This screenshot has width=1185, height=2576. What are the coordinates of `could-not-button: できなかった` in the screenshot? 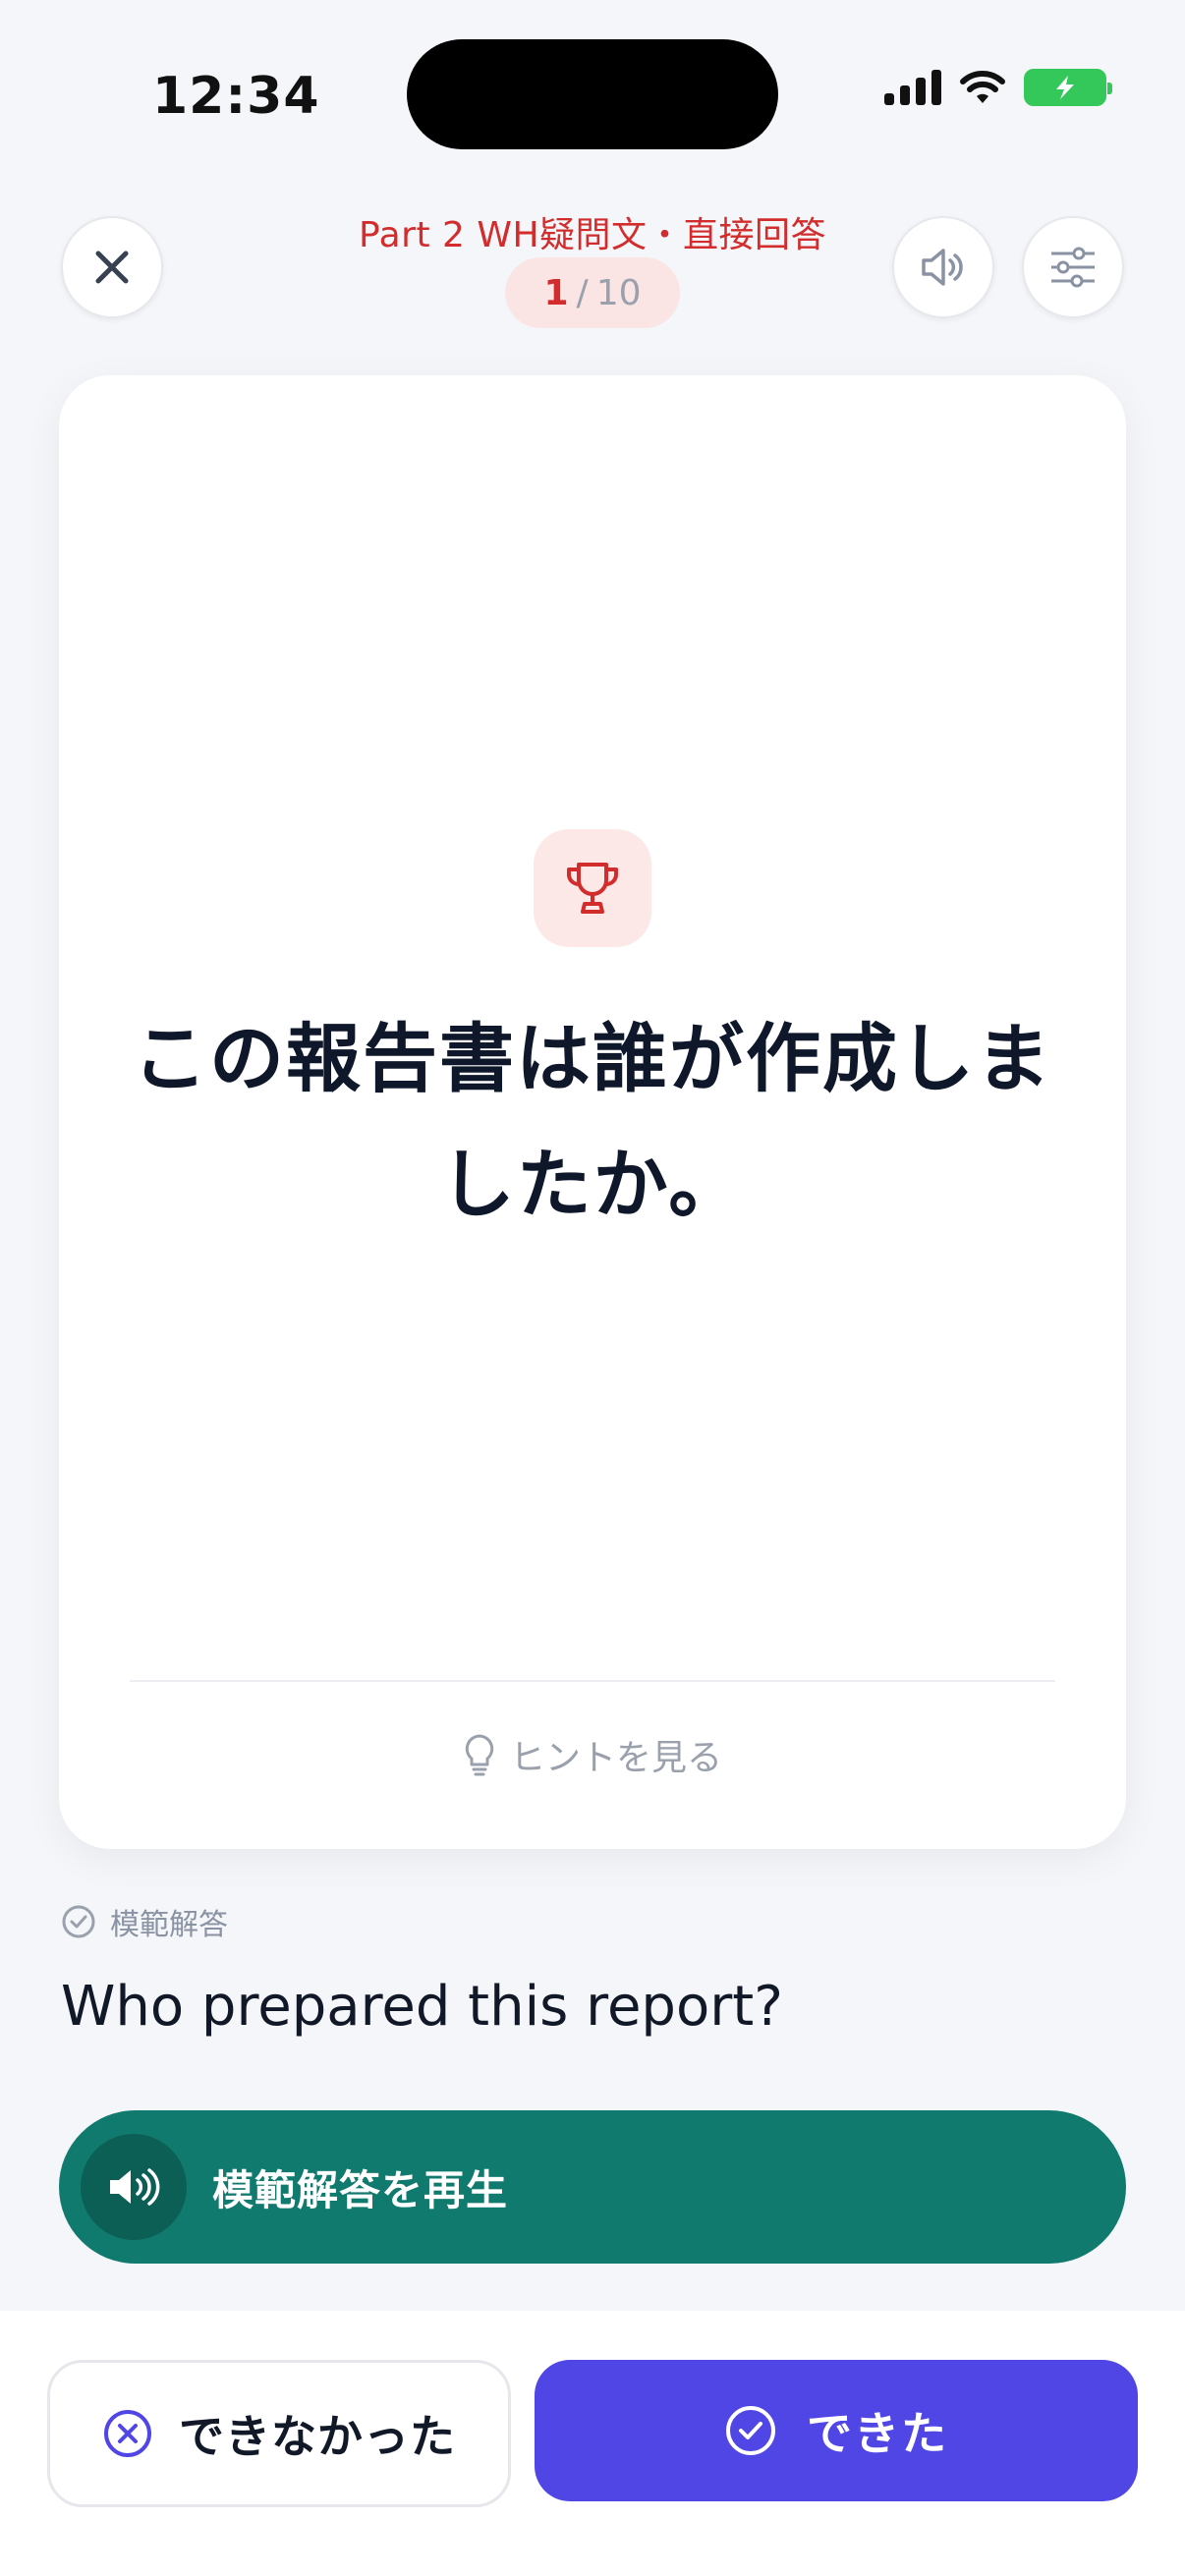 It's located at (279, 2433).